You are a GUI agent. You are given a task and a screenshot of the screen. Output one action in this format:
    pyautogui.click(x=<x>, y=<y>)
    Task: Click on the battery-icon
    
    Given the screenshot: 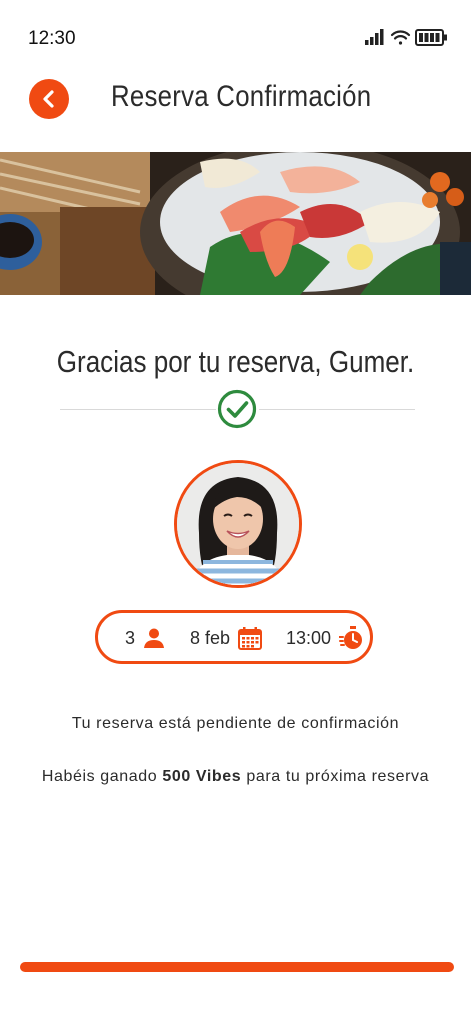 What is the action you would take?
    pyautogui.click(x=431, y=37)
    